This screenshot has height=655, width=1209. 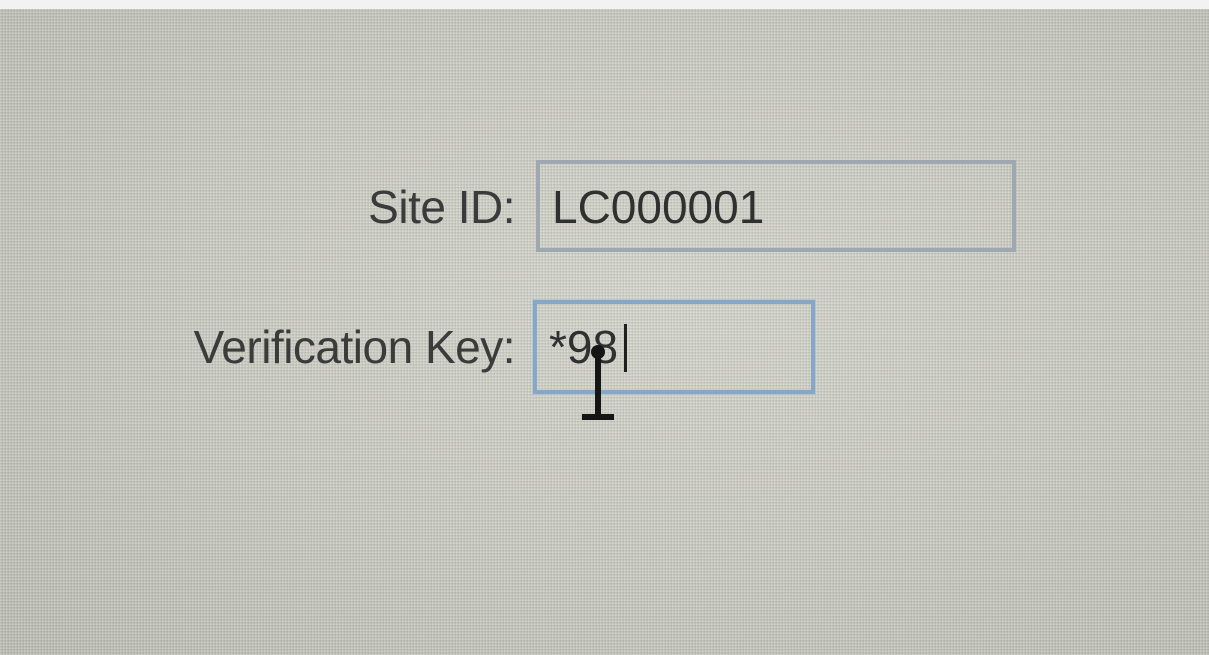 What do you see at coordinates (354, 347) in the screenshot?
I see `verification-key-label: Verification Key:` at bounding box center [354, 347].